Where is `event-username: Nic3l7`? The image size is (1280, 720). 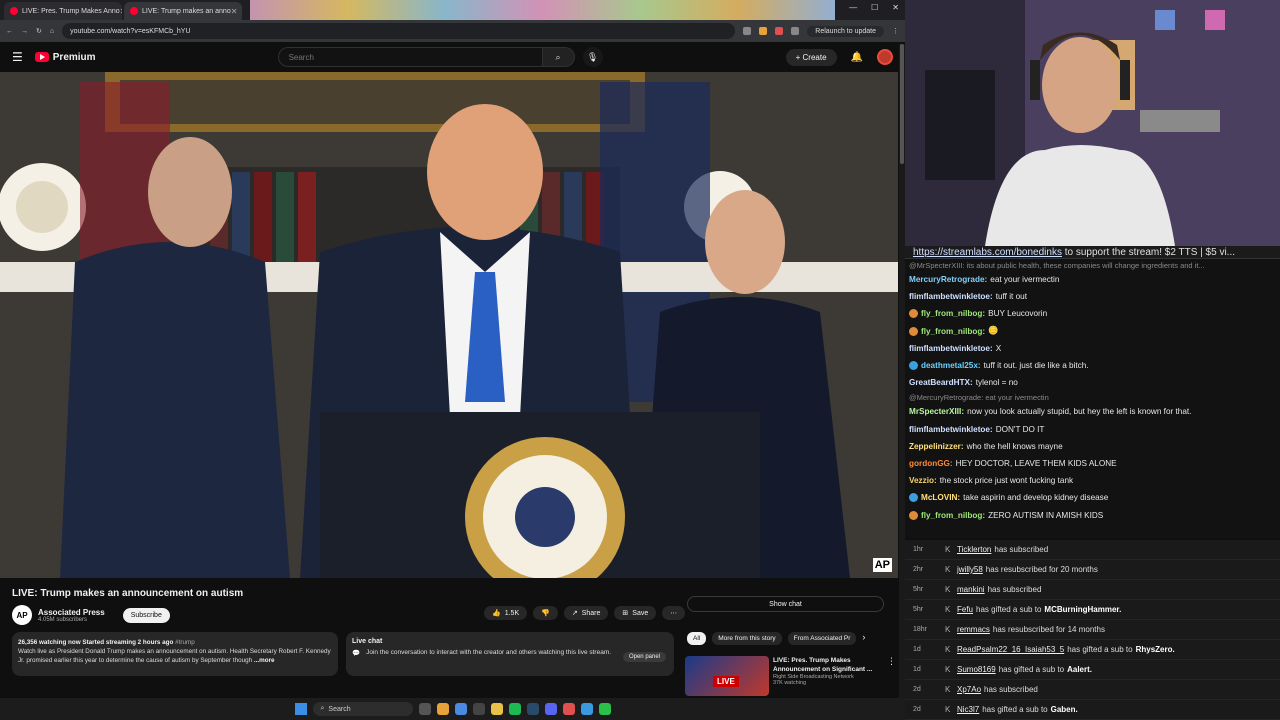
event-username: Nic3l7 is located at coordinates (968, 709).